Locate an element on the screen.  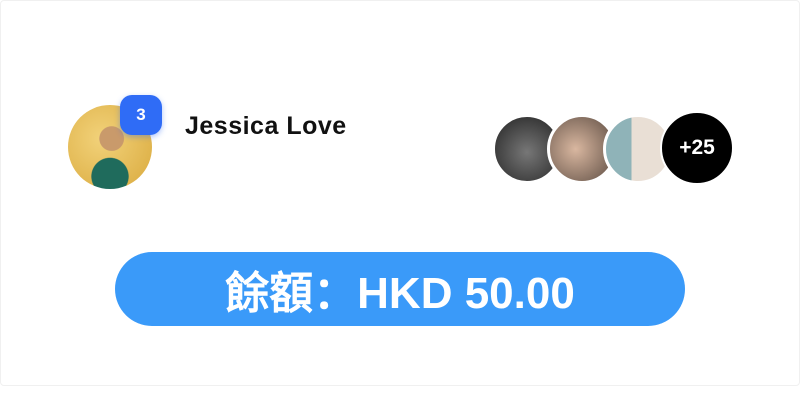
user-name: Jessica Love is located at coordinates (266, 126).